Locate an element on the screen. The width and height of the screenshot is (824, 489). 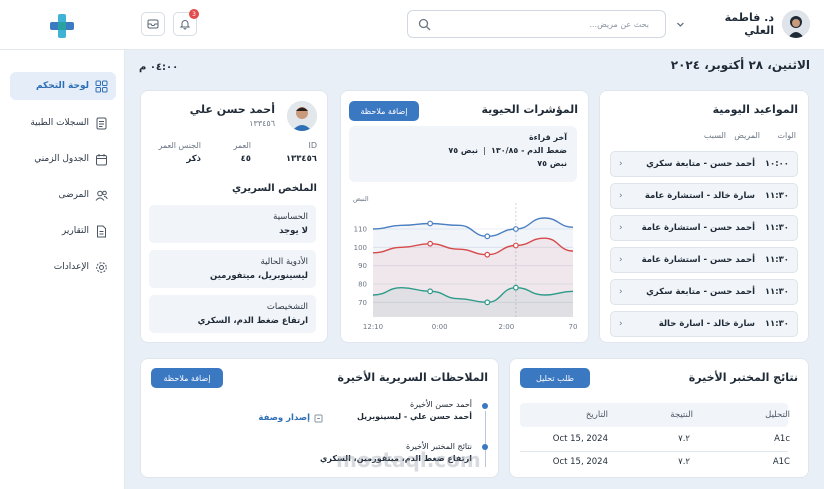
chevron-down-icon is located at coordinates (680, 24).